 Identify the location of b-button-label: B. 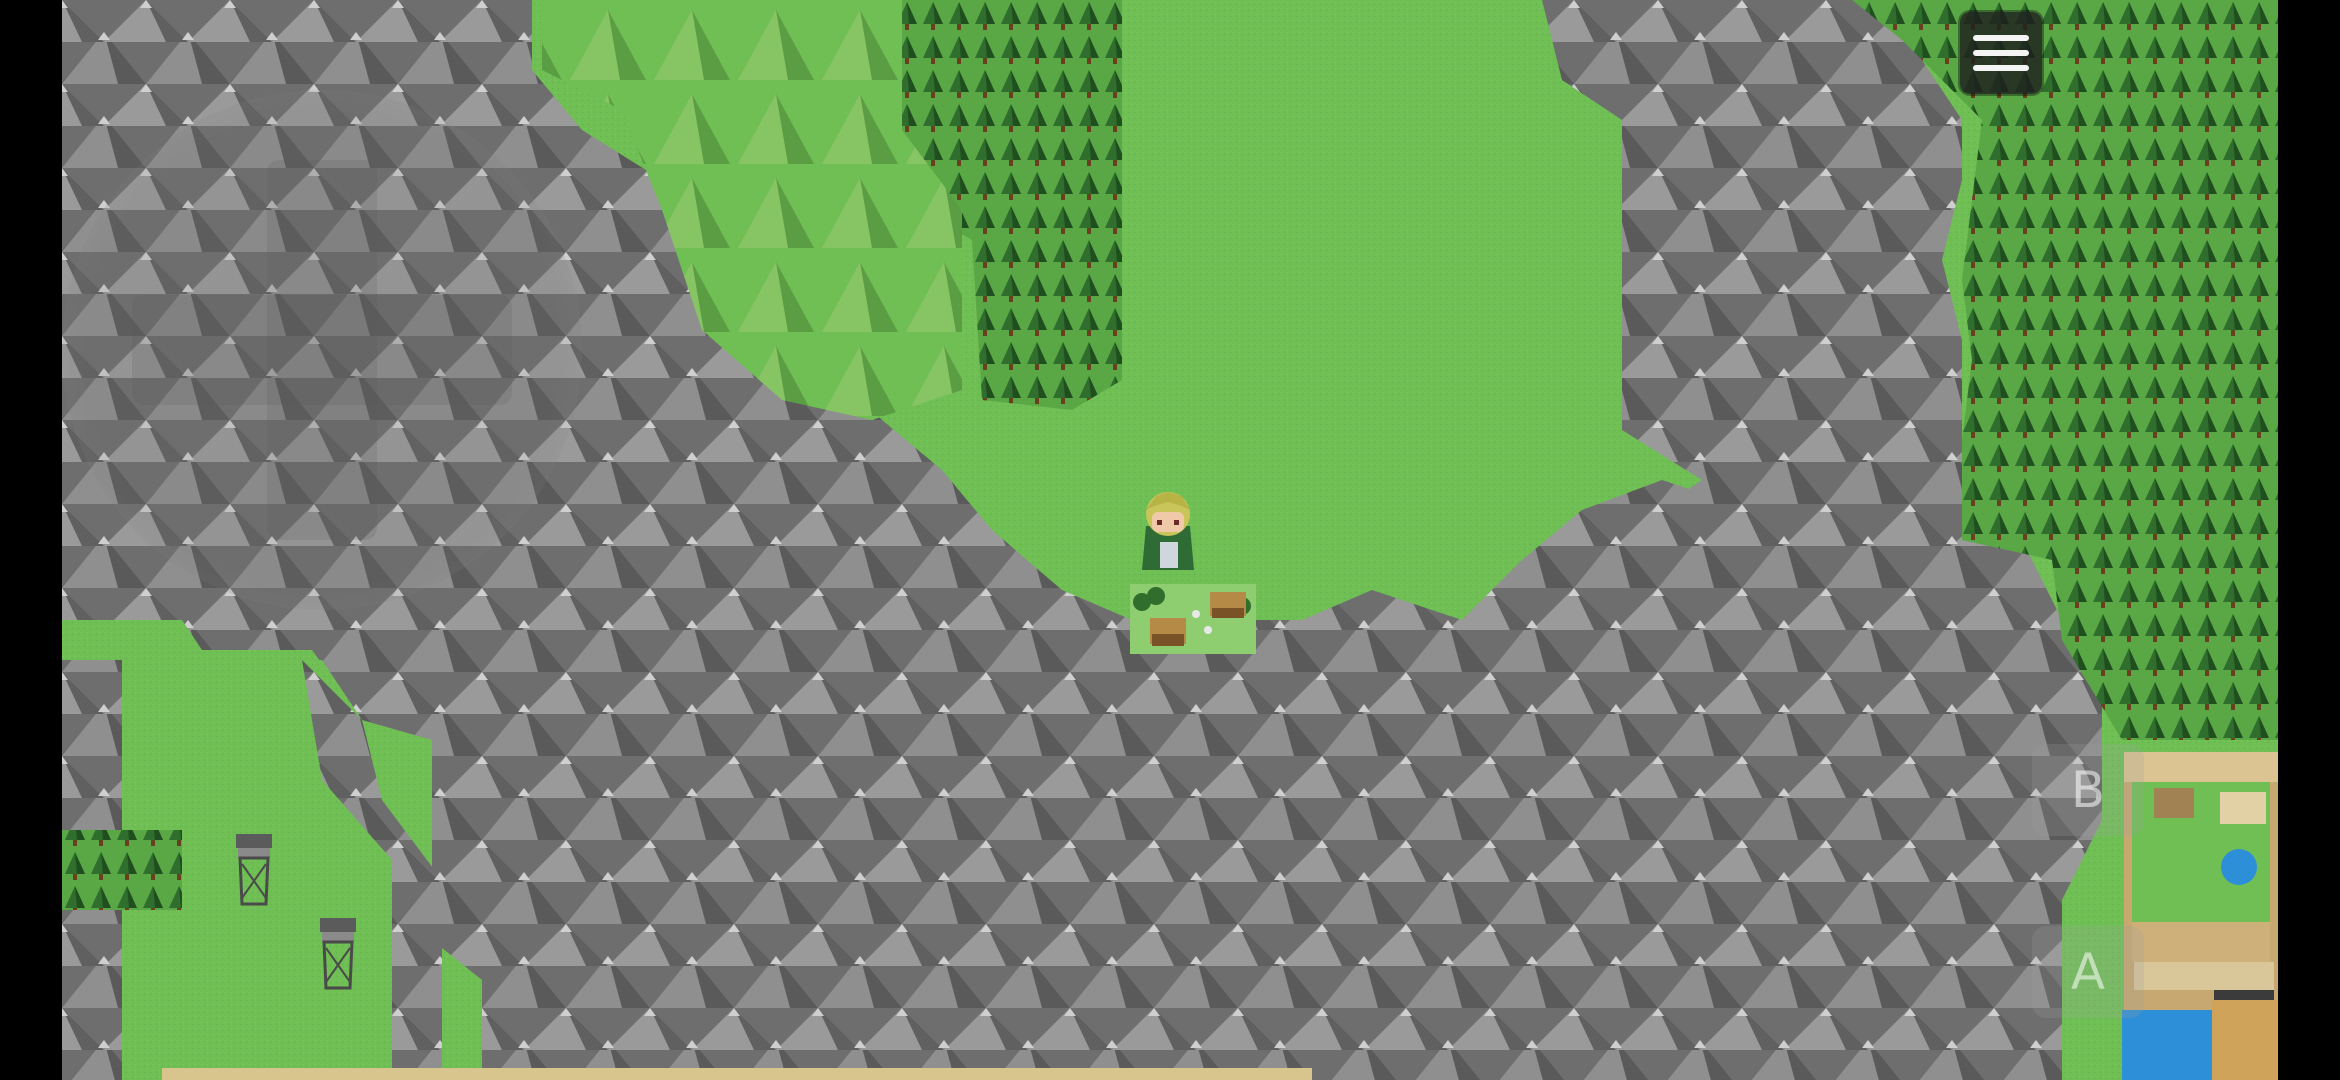
(2088, 790).